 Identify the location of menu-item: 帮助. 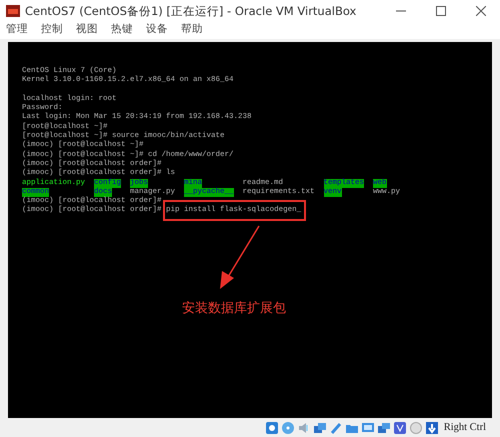
(192, 29).